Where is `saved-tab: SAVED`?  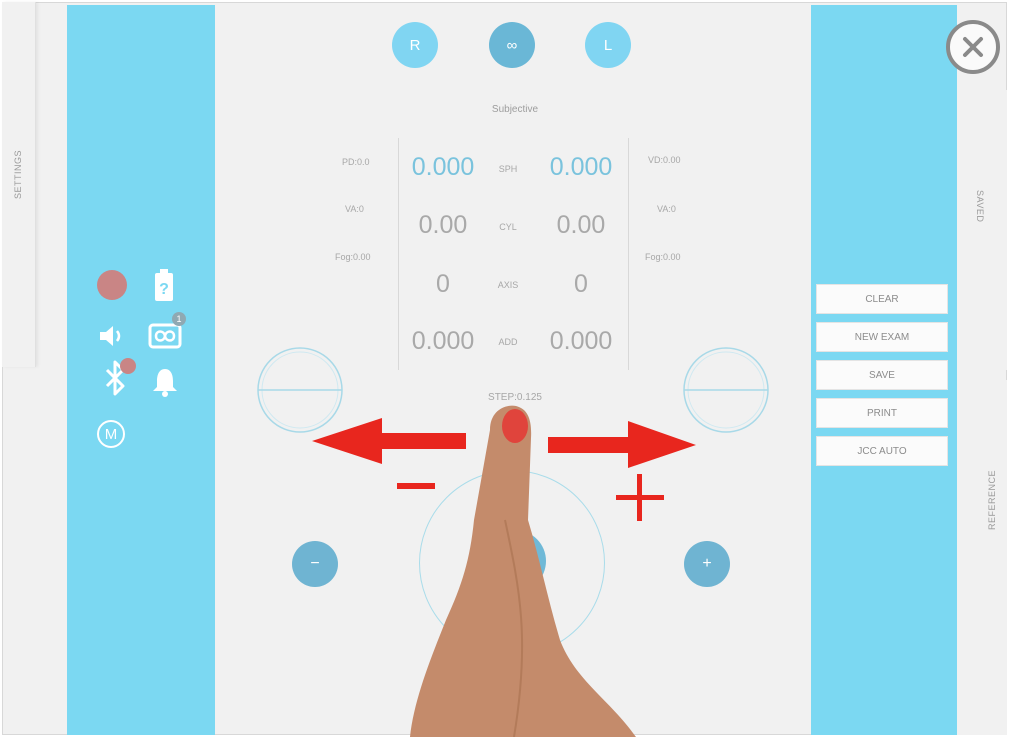
saved-tab: SAVED is located at coordinates (982, 230).